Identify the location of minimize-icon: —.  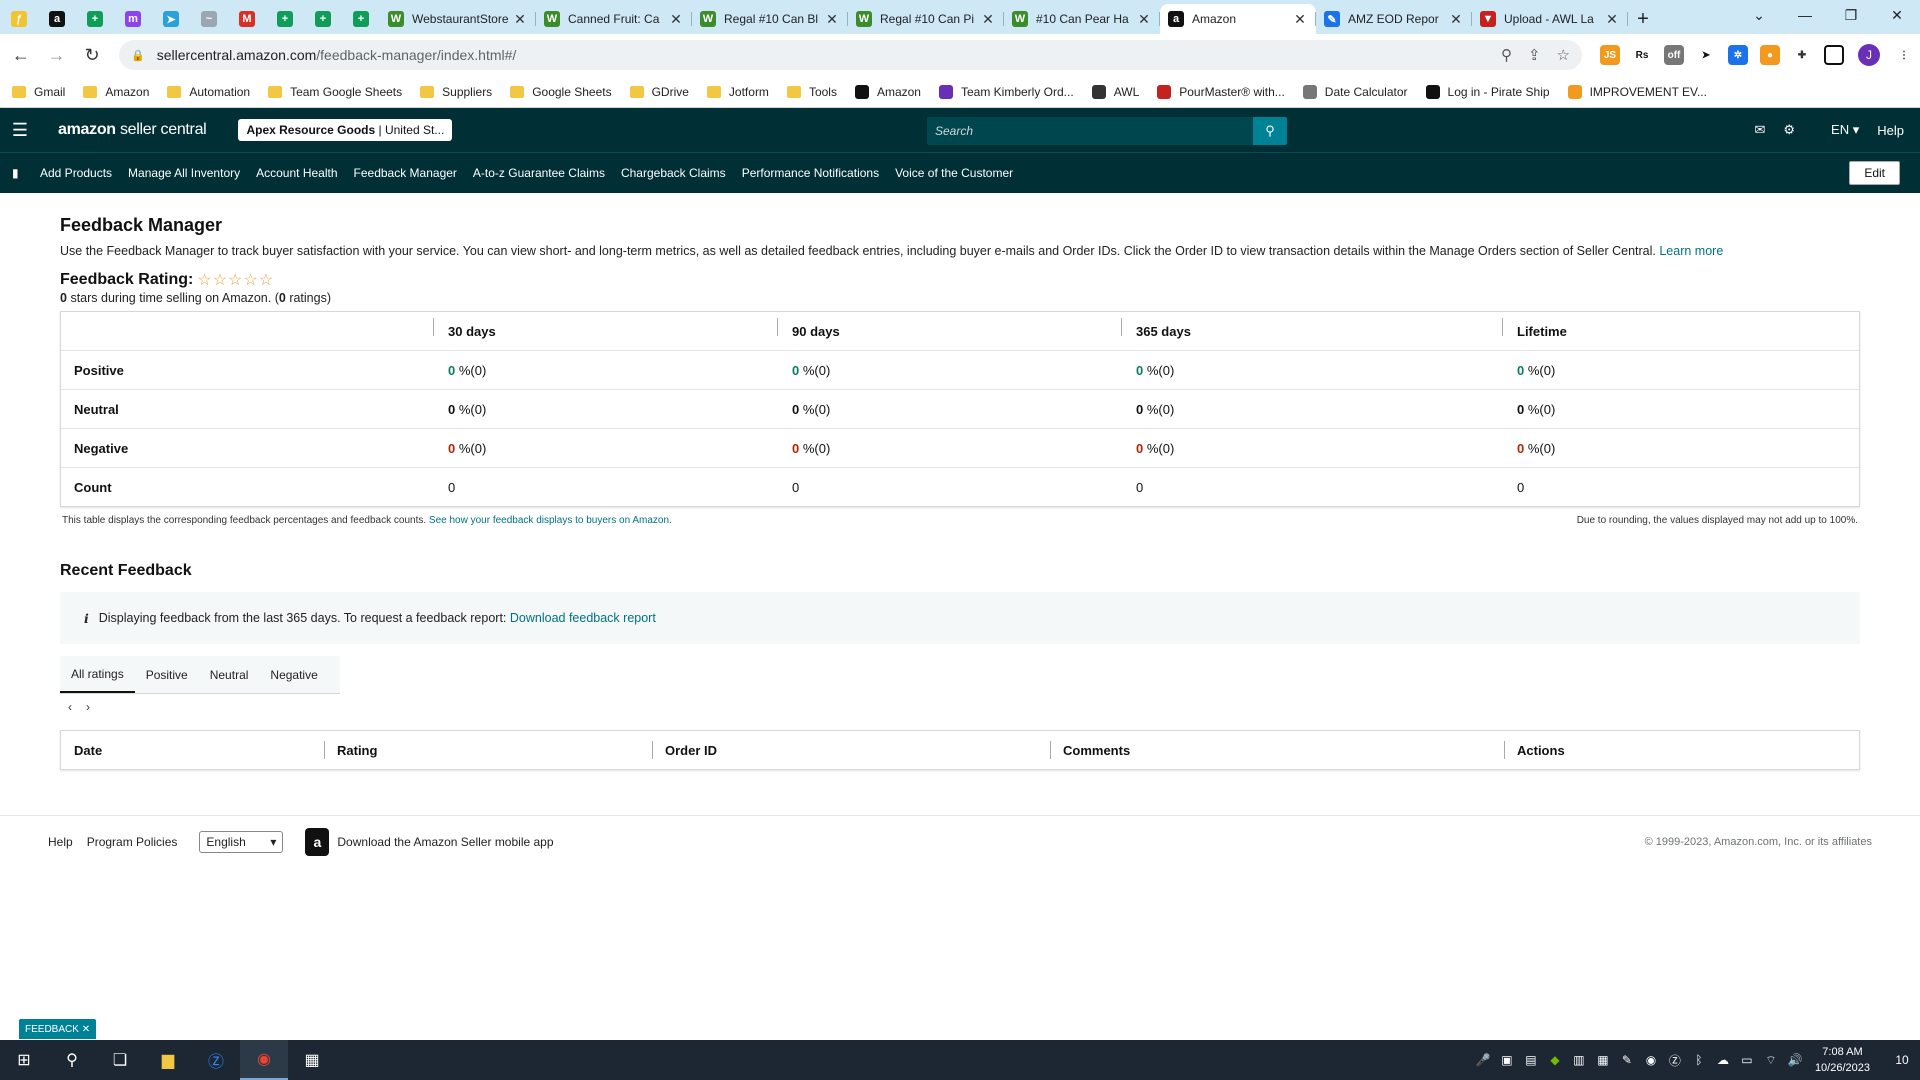
(1805, 15).